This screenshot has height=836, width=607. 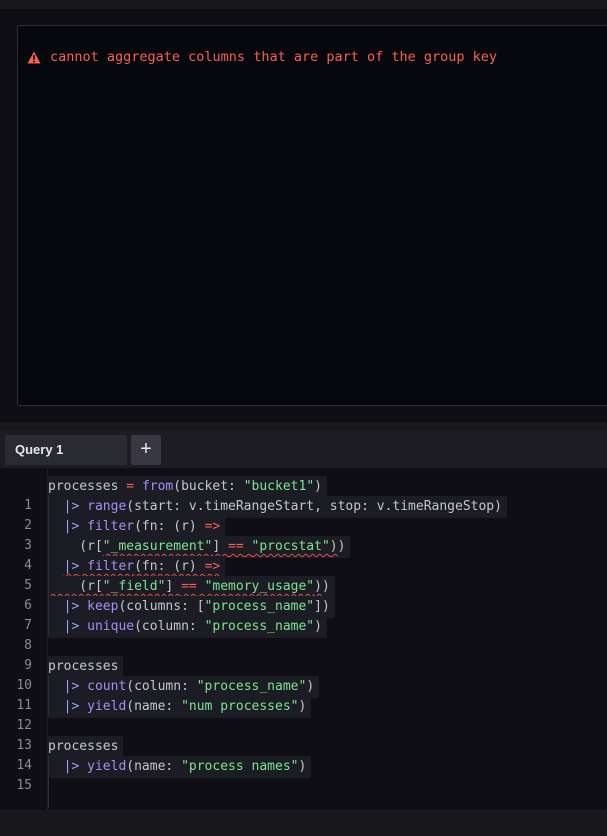 I want to click on code-line: 7 |> keep(columns: ["process_name"]), so click(x=303, y=614).